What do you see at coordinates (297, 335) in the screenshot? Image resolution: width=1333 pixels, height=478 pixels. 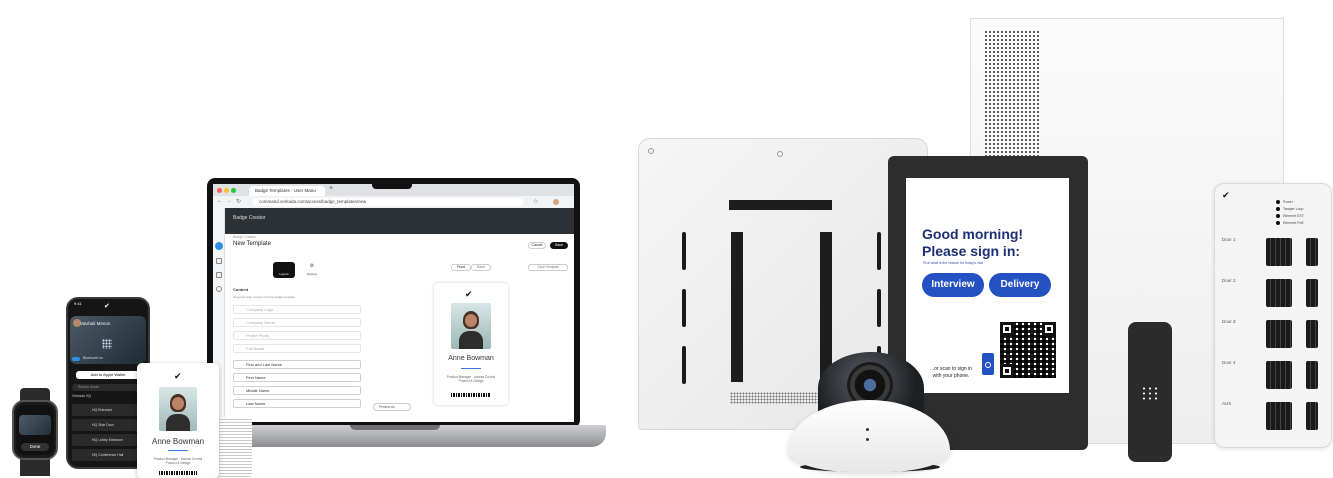 I see `content-item: Profile Photo` at bounding box center [297, 335].